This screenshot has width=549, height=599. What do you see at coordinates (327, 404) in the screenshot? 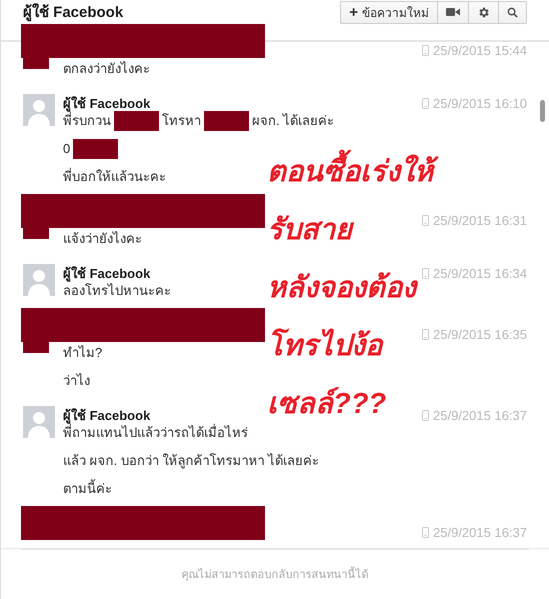
I see `annotation-text: เซลล์???` at bounding box center [327, 404].